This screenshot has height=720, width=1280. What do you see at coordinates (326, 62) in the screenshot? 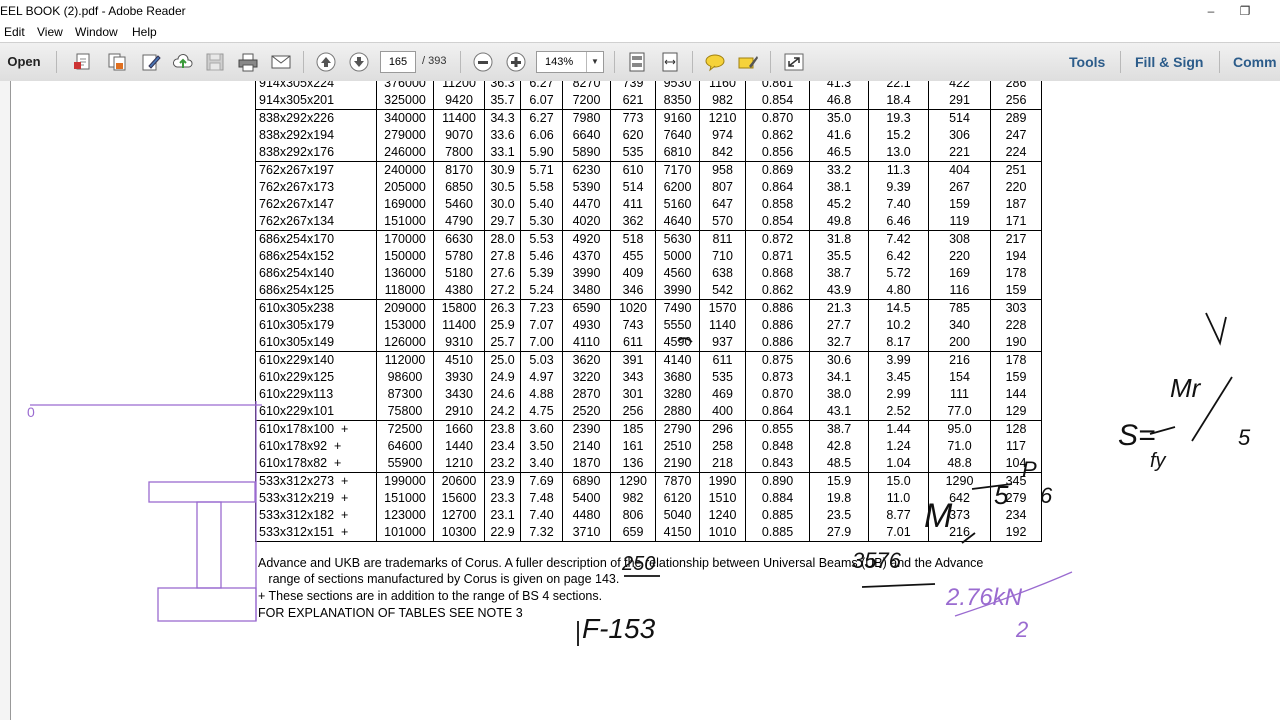
I see `previous-page-icon` at bounding box center [326, 62].